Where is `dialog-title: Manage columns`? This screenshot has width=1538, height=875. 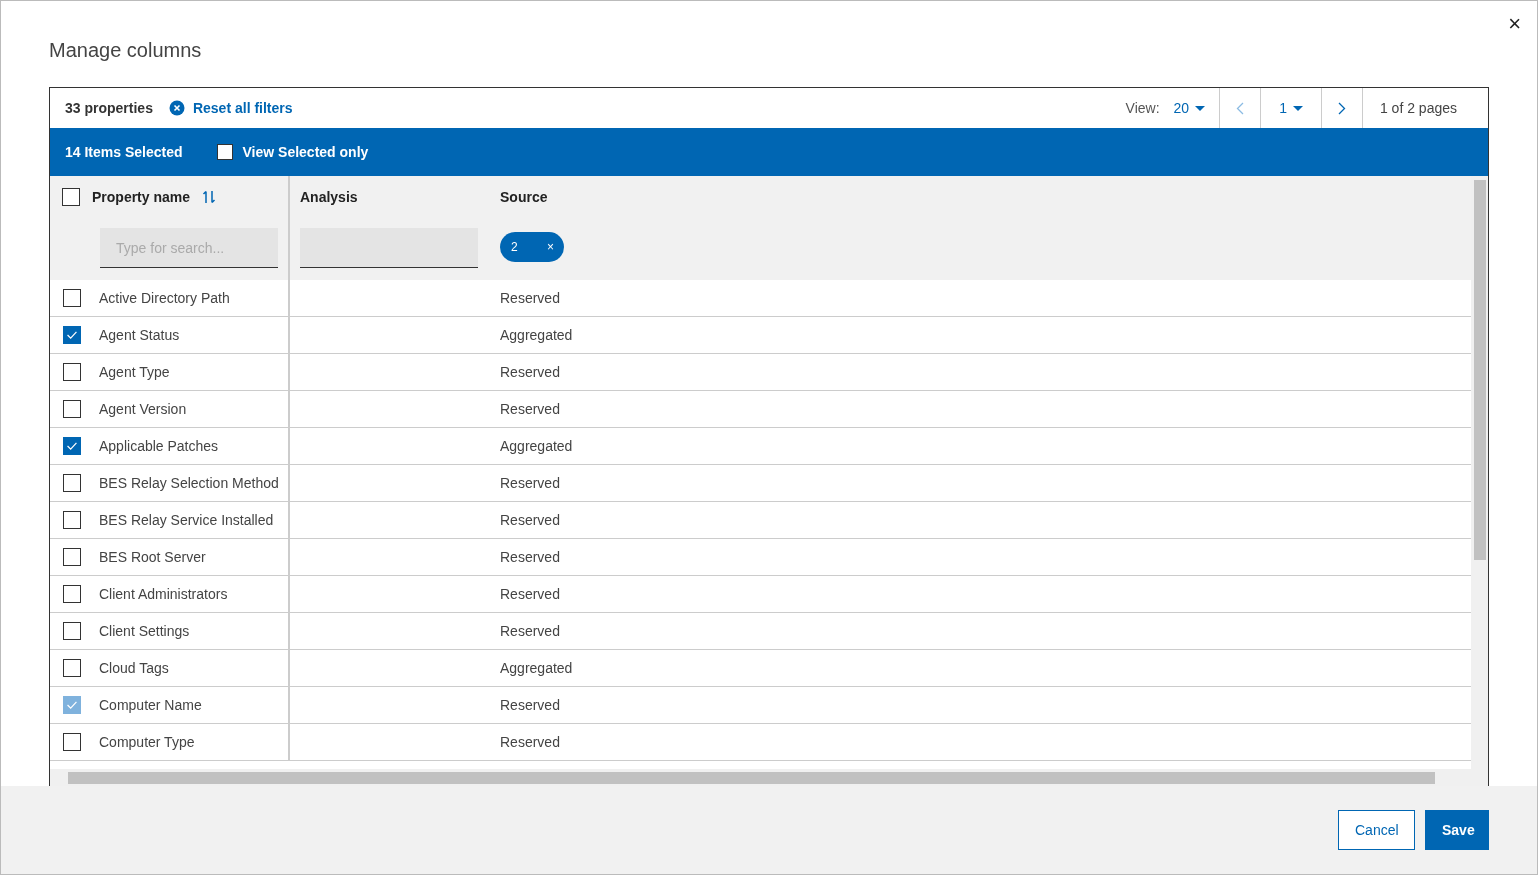 dialog-title: Manage columns is located at coordinates (126, 50).